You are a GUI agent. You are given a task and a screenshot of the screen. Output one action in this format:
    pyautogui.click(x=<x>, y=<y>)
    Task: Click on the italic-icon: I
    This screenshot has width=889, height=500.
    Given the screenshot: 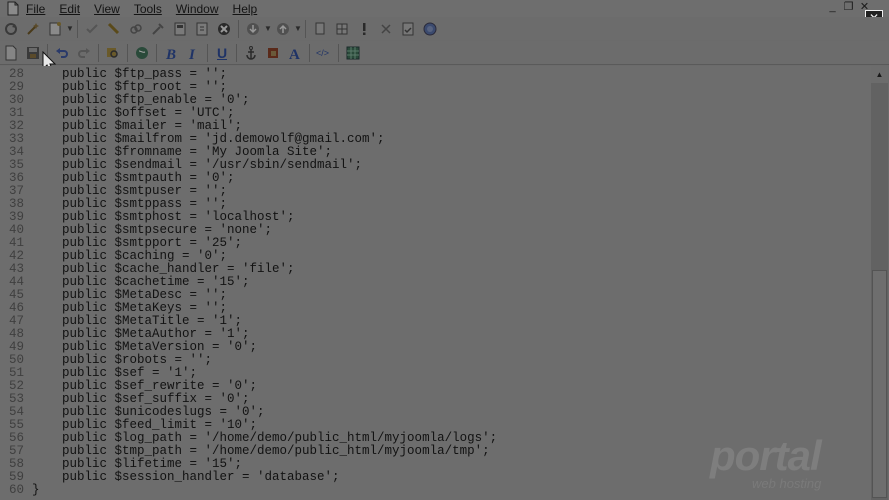 What is the action you would take?
    pyautogui.click(x=192, y=54)
    